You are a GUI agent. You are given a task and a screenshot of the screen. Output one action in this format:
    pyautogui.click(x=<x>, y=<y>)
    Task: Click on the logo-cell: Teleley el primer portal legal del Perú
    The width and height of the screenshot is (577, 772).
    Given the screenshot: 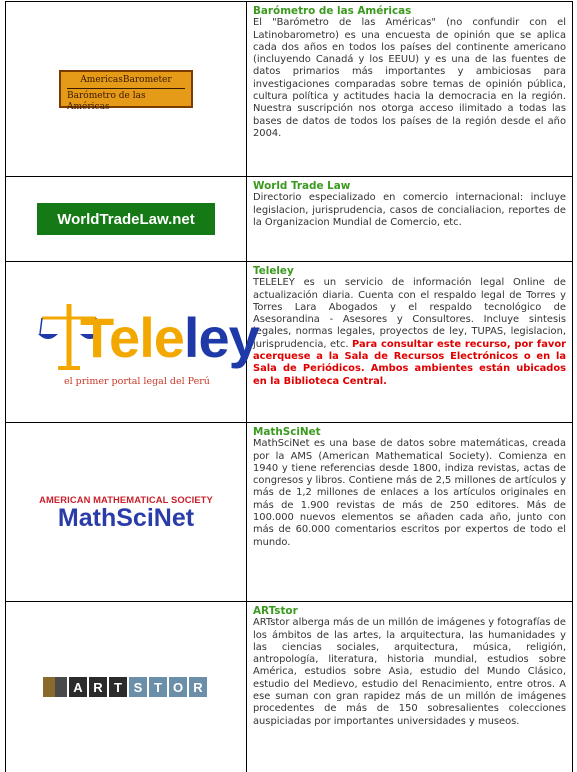 What is the action you would take?
    pyautogui.click(x=133, y=342)
    